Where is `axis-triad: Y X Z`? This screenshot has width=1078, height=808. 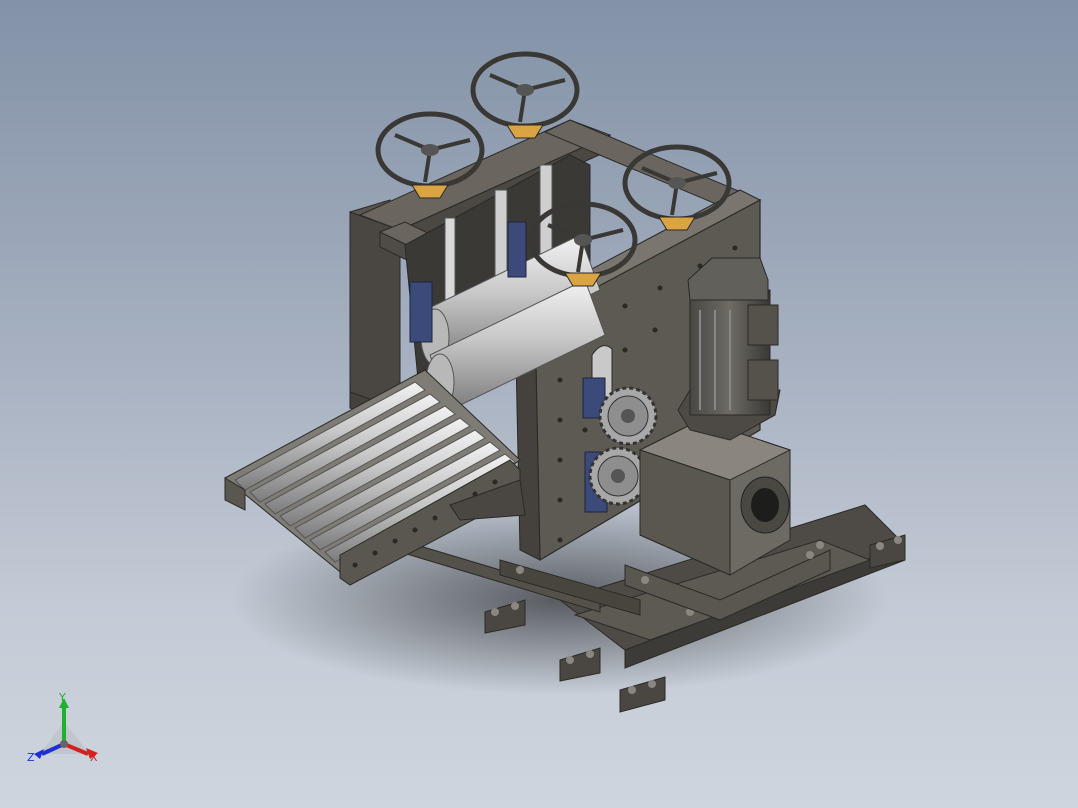 axis-triad: Y X Z is located at coordinates (65, 732).